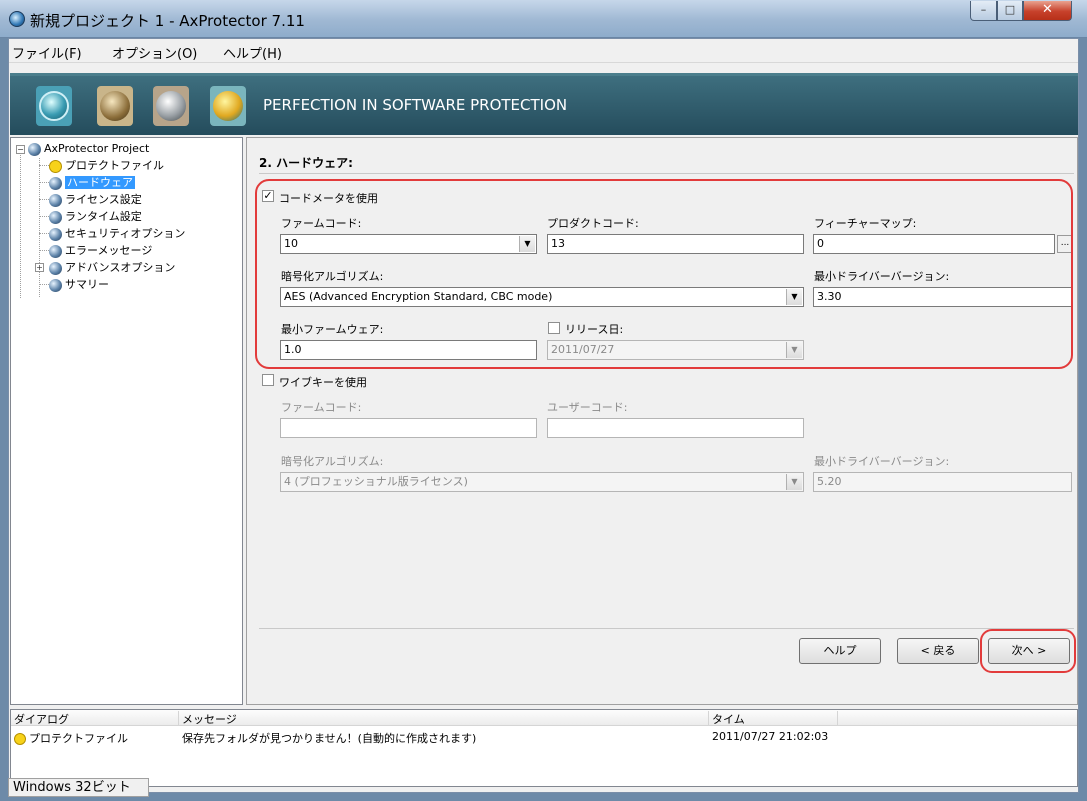 The image size is (1087, 801). What do you see at coordinates (882, 461) in the screenshot?
I see `wibu-min-driver-label: 最小ドライバーバージョン:` at bounding box center [882, 461].